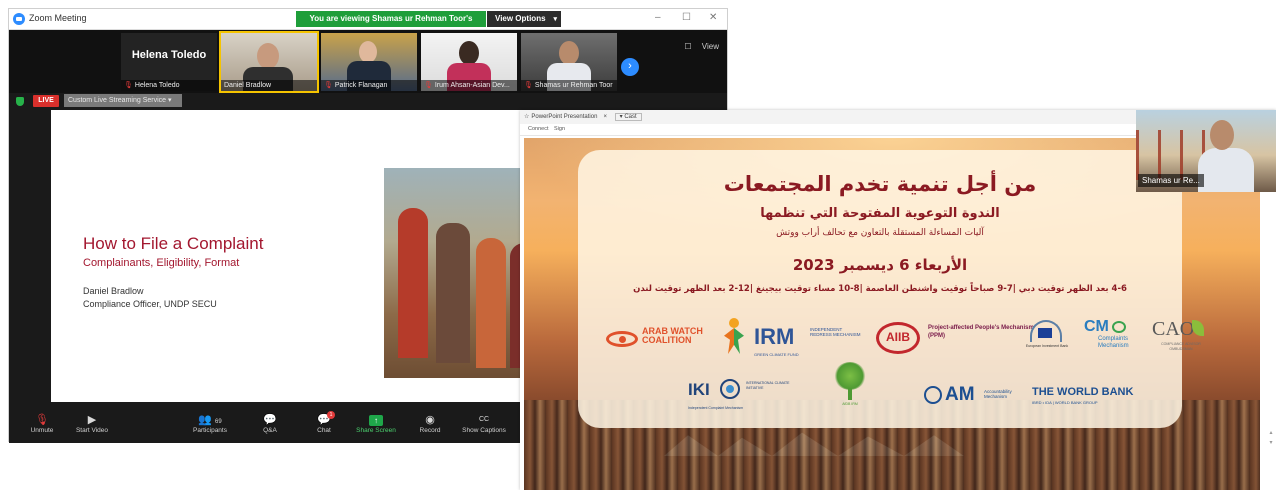  I want to click on qa-button: 💬 Q&A, so click(270, 423).